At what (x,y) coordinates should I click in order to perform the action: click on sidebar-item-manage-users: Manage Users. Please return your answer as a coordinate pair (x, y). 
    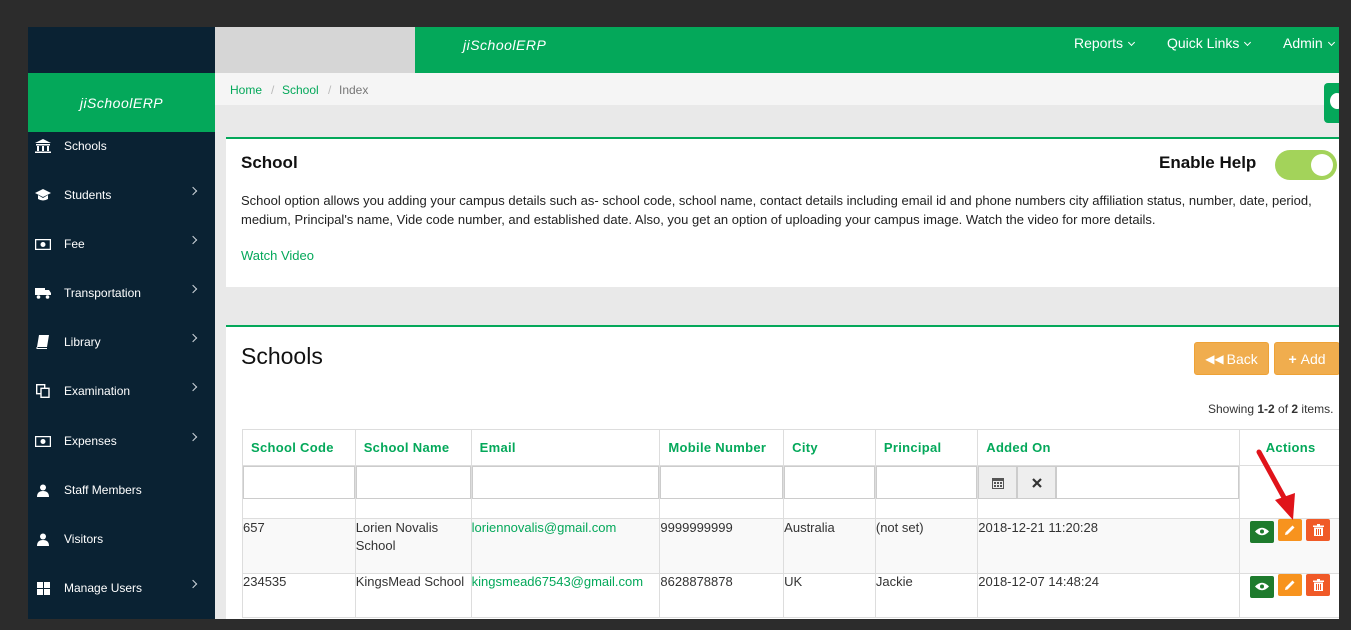
    Looking at the image, I should click on (121, 588).